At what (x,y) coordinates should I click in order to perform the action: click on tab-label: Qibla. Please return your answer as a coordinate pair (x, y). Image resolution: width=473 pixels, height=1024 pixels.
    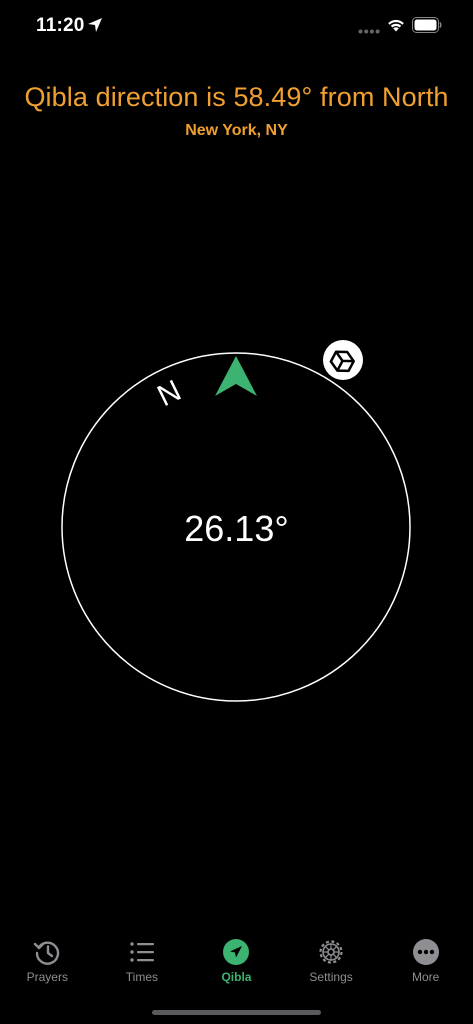
    Looking at the image, I should click on (236, 977).